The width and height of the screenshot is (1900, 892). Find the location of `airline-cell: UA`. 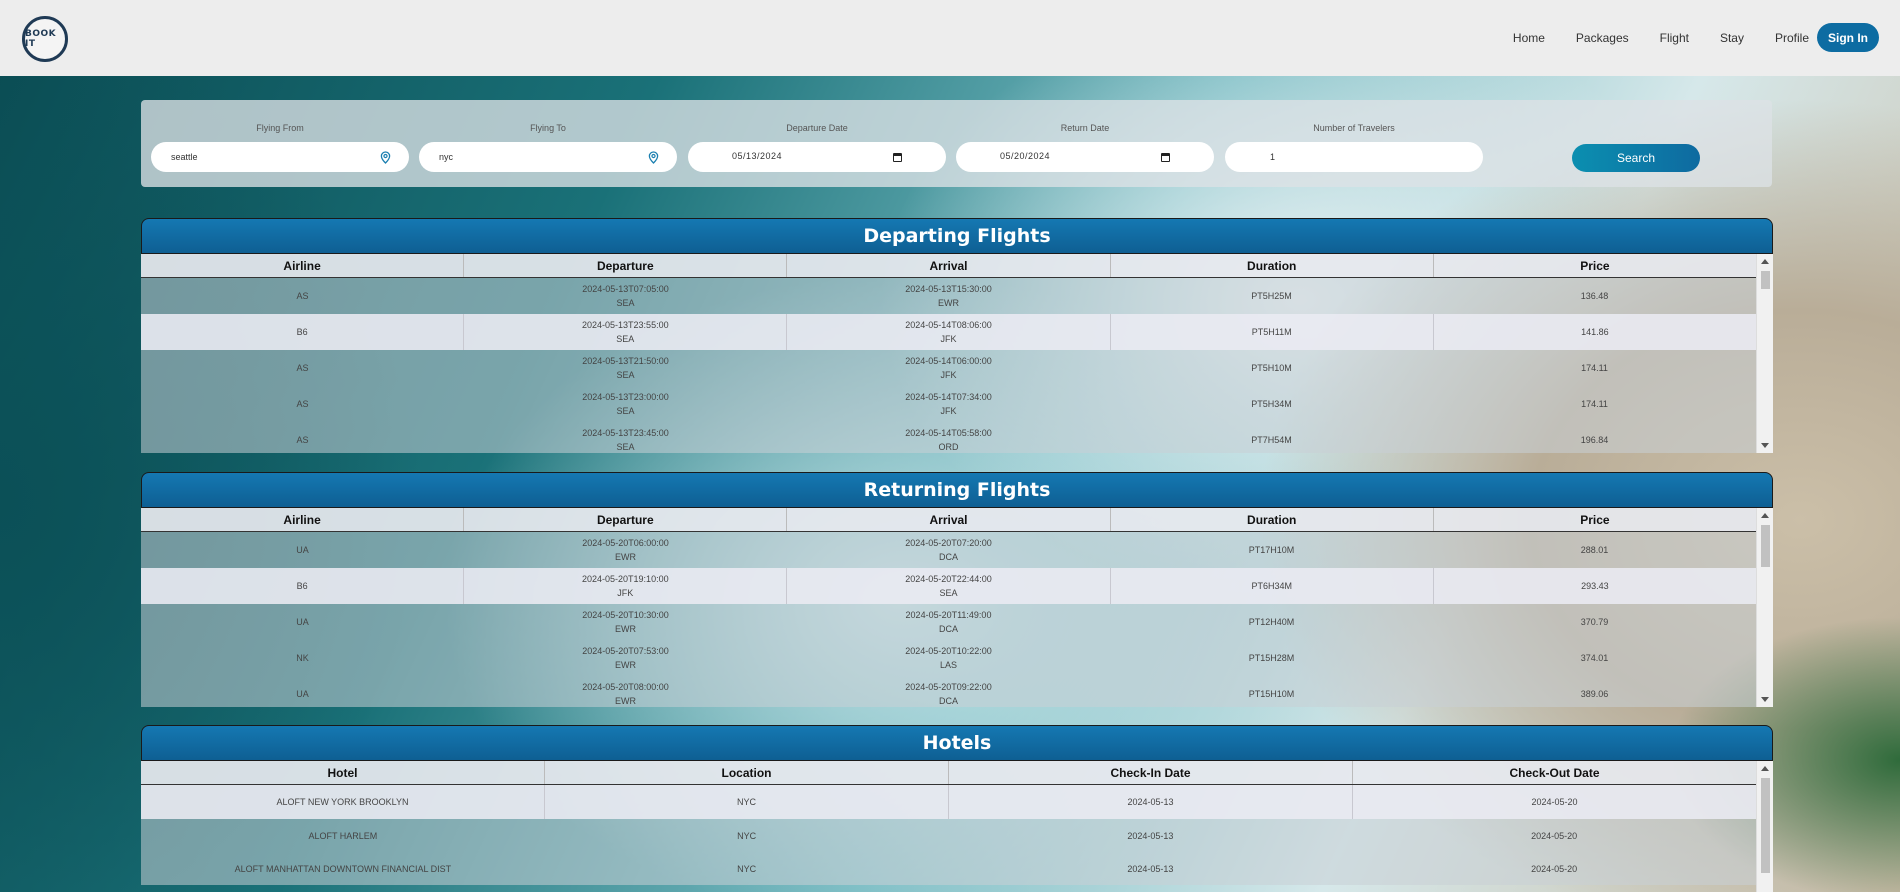

airline-cell: UA is located at coordinates (302, 694).